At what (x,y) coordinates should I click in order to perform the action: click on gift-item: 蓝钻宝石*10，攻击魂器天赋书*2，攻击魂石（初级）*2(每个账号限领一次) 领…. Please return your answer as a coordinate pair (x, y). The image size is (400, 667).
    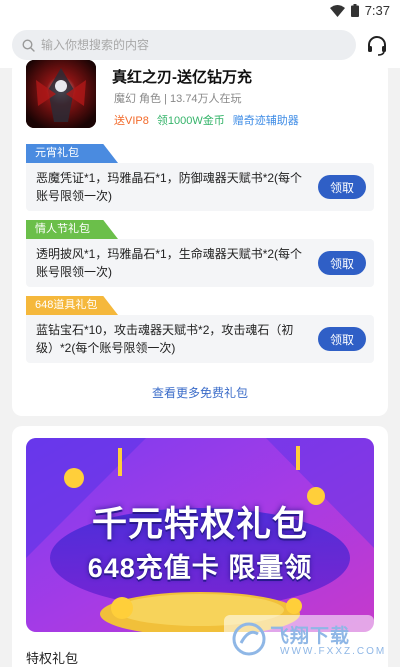
    Looking at the image, I should click on (200, 339).